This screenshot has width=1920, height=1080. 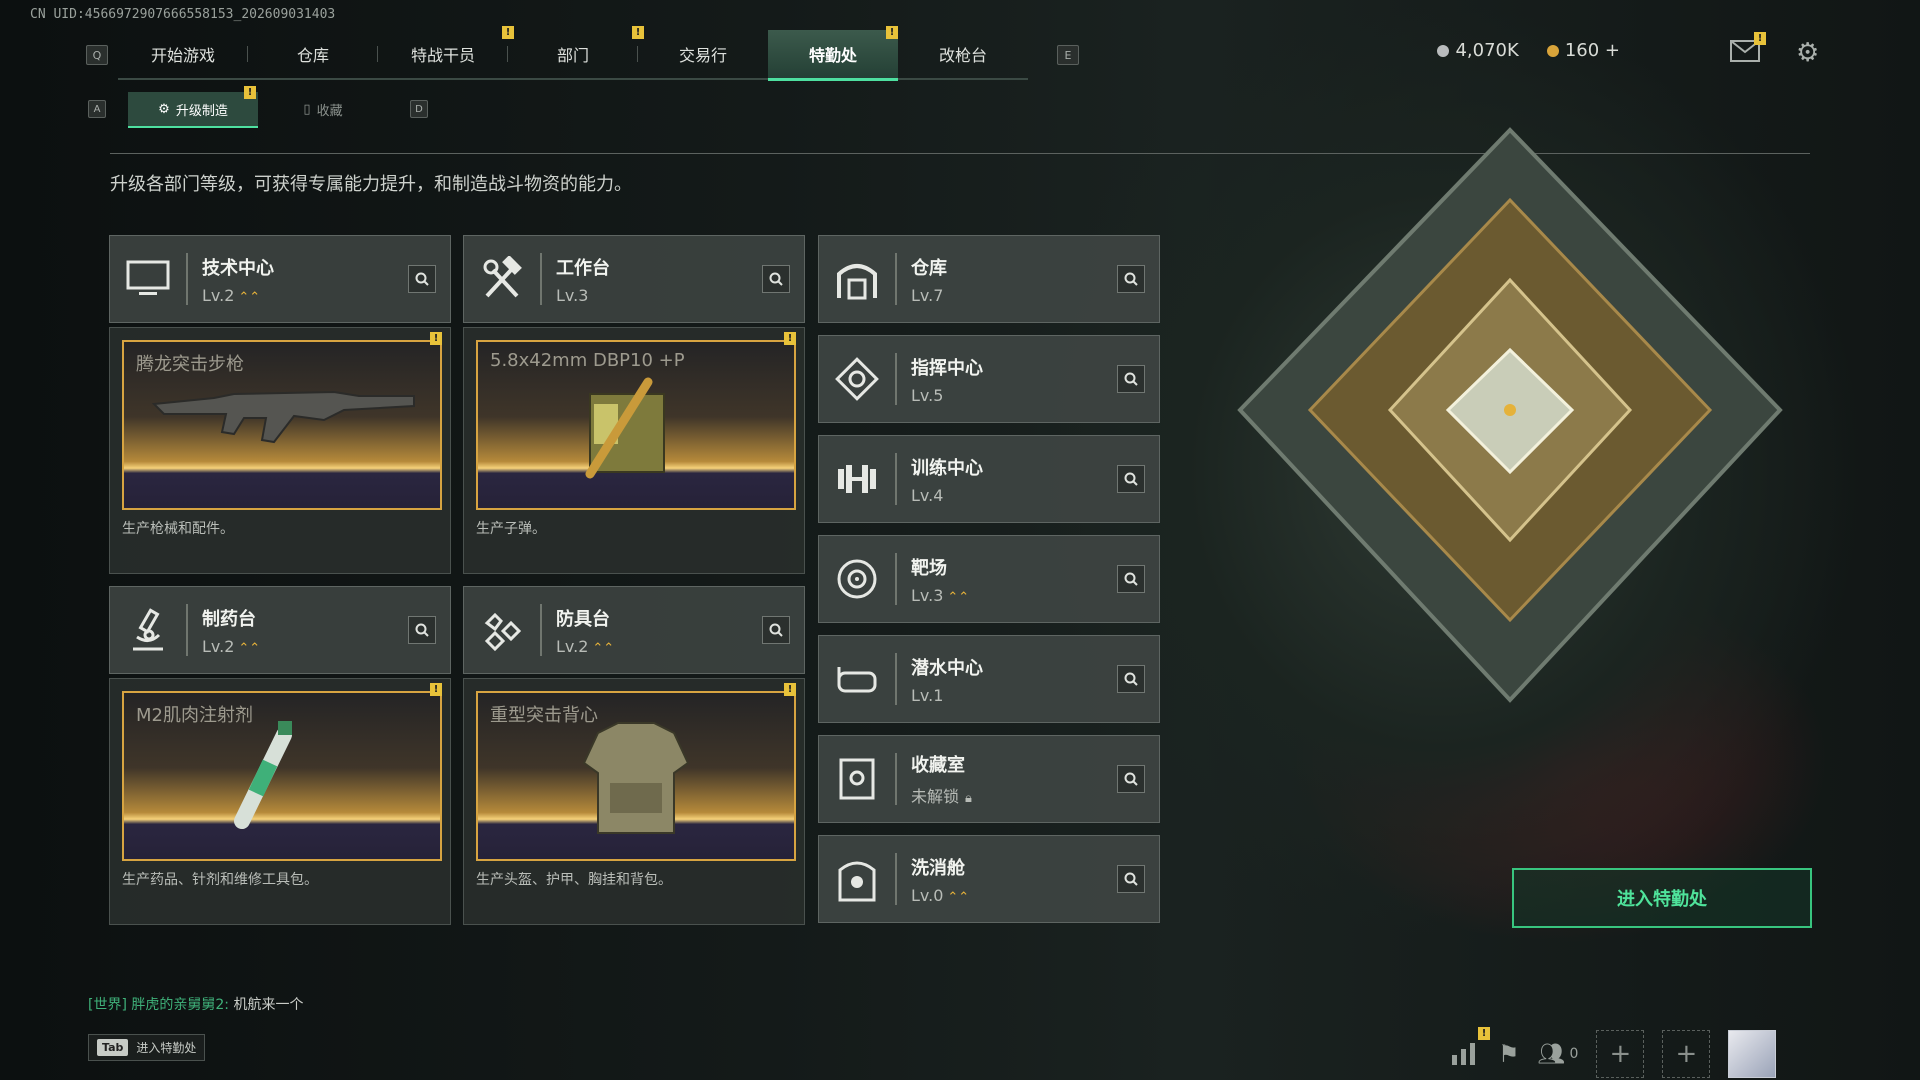 What do you see at coordinates (927, 495) in the screenshot?
I see `dept-level: Lv.4` at bounding box center [927, 495].